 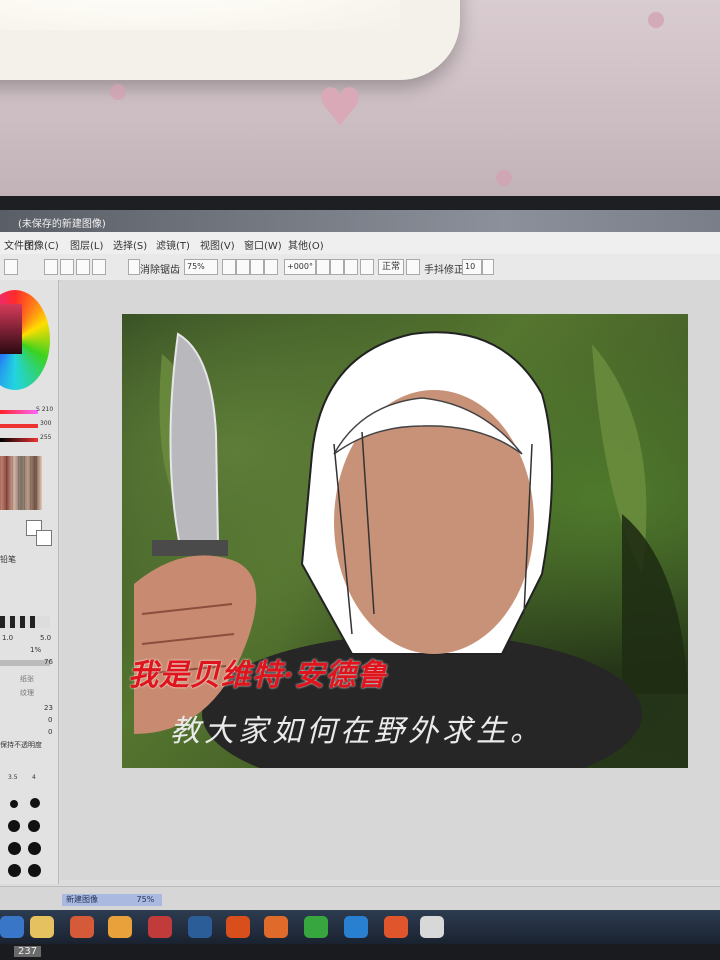 What do you see at coordinates (360, 952) in the screenshot?
I see `bottom-strip: 237` at bounding box center [360, 952].